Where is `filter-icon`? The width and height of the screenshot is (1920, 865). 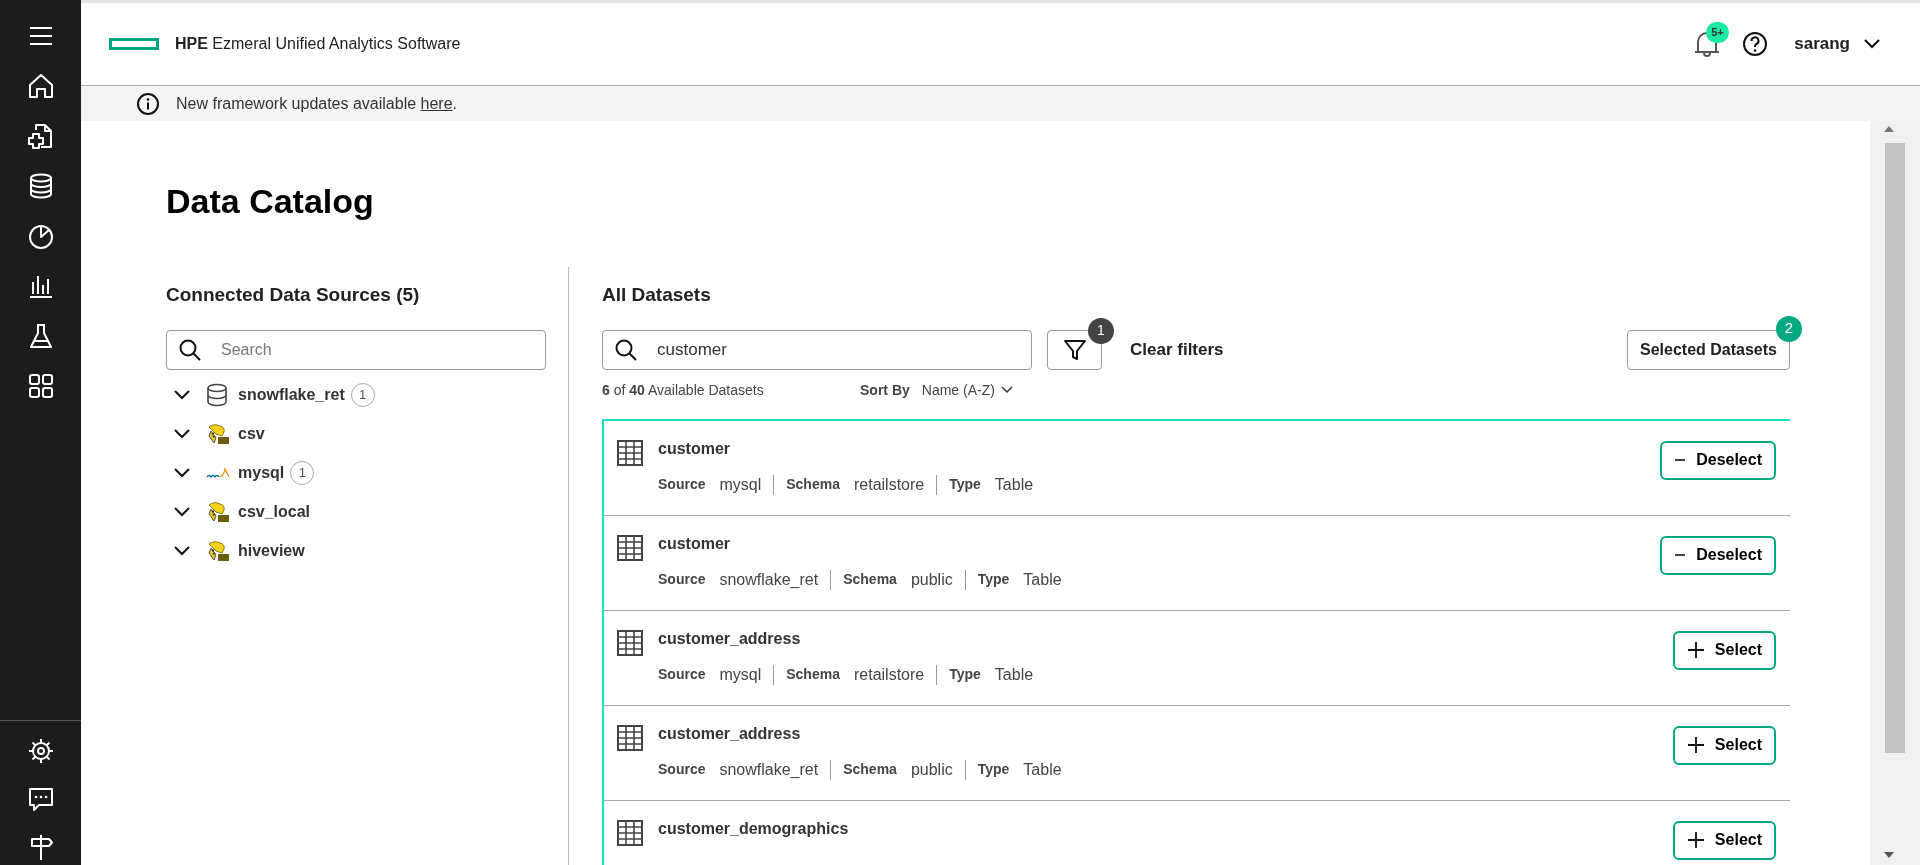
filter-icon is located at coordinates (1074, 349).